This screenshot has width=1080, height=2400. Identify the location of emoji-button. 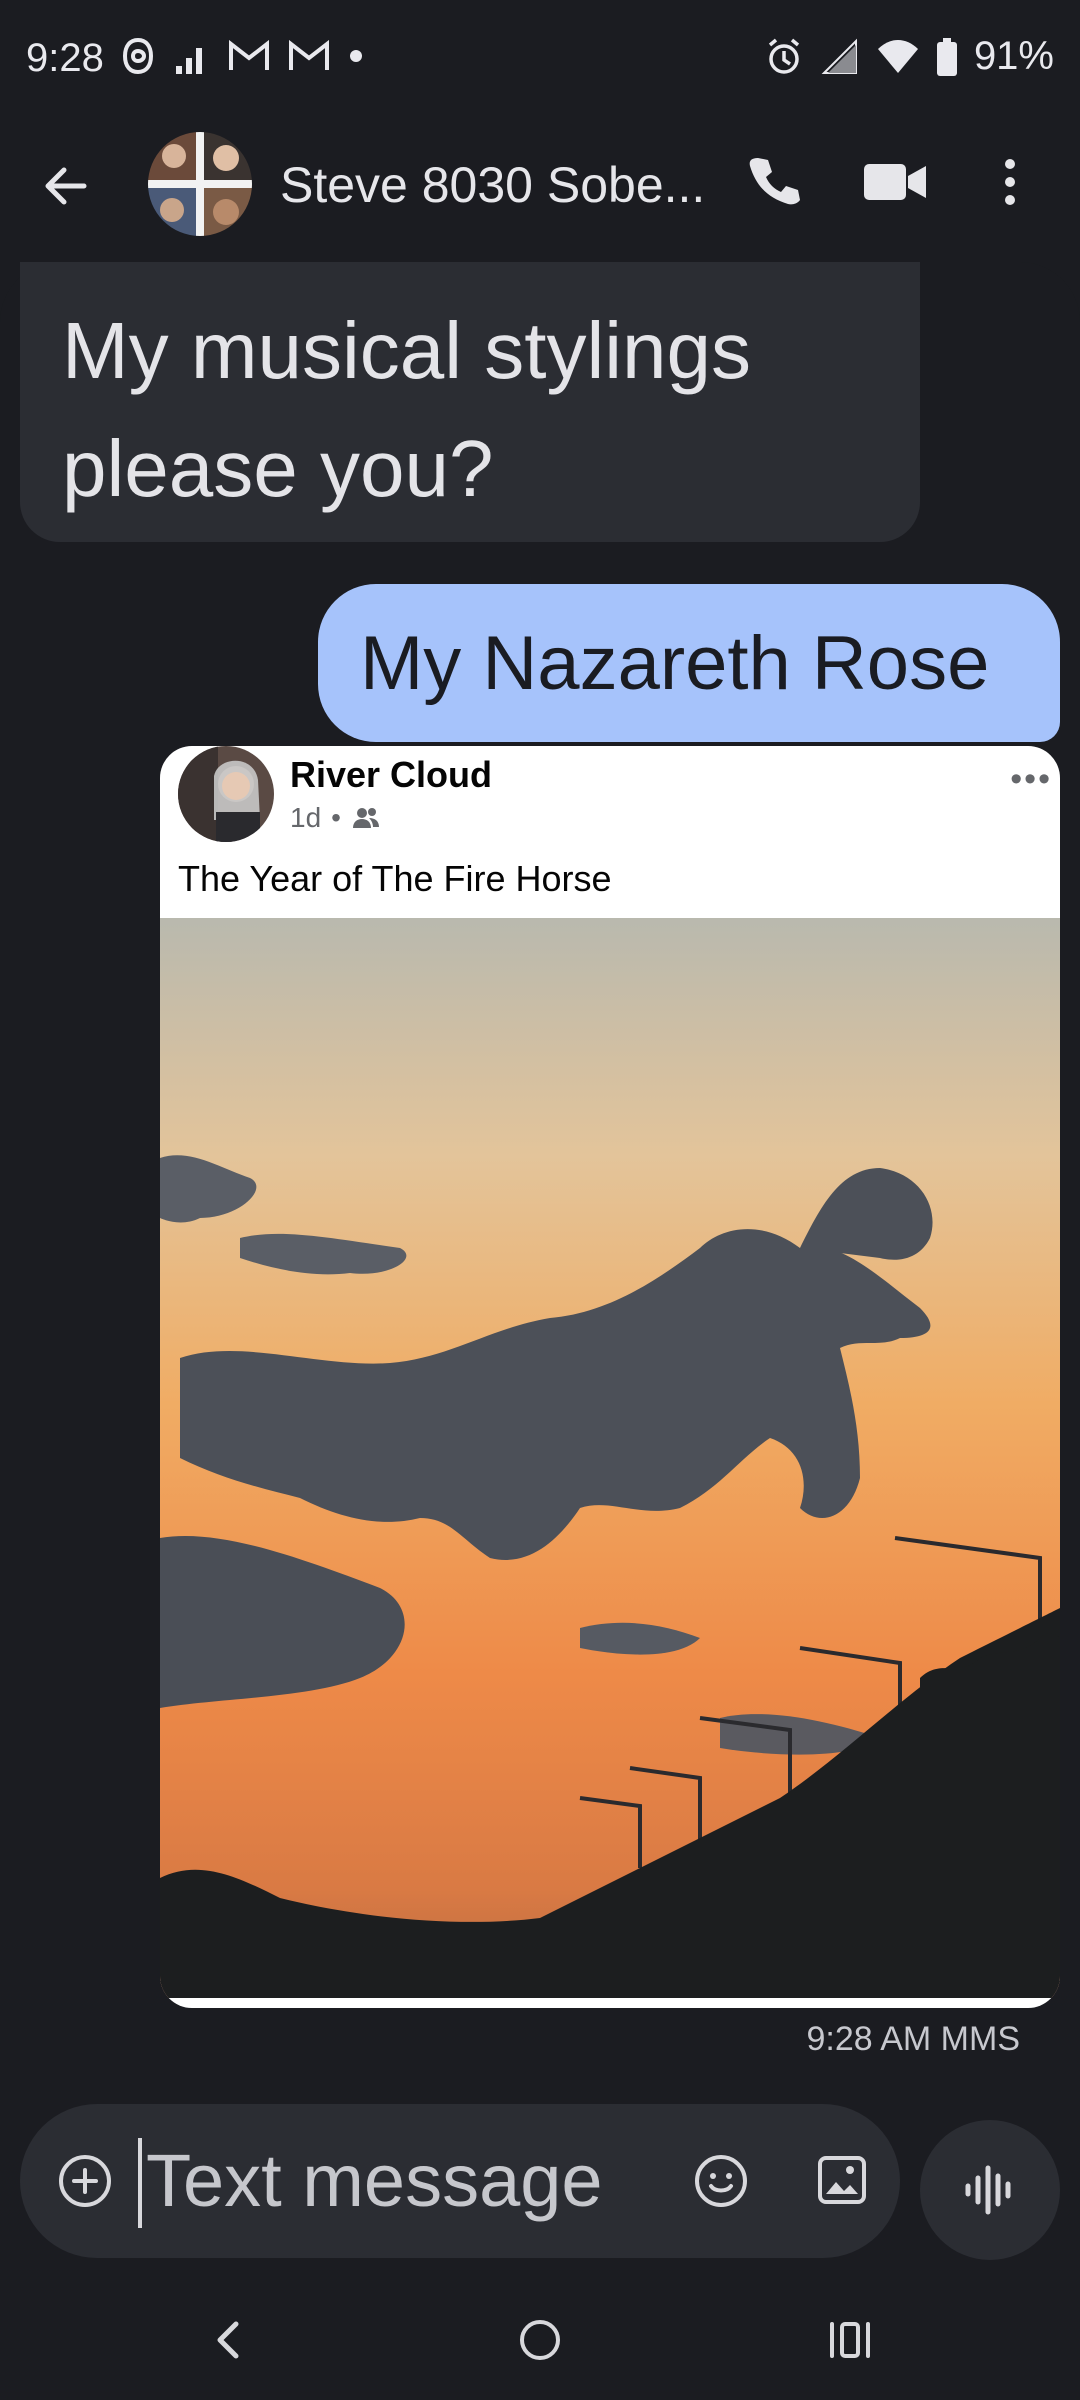
(721, 2181).